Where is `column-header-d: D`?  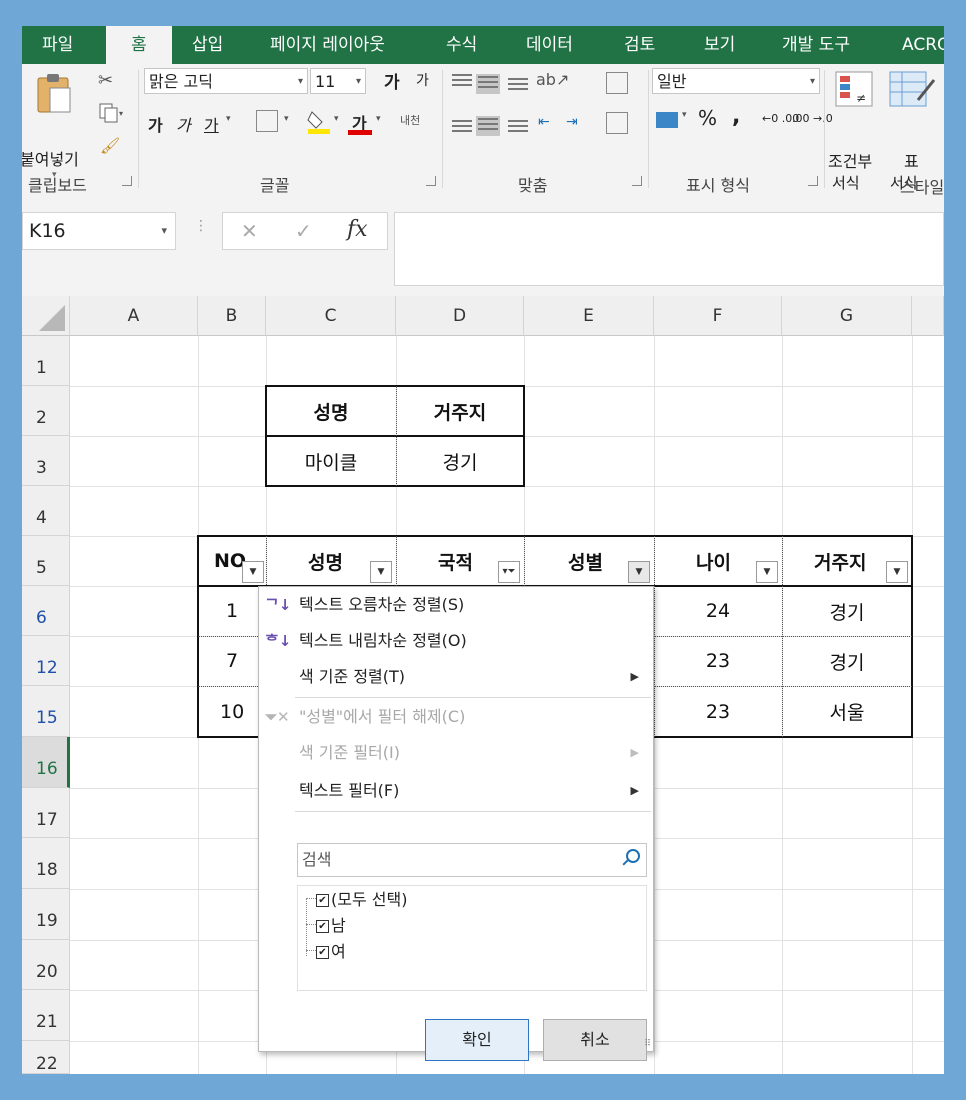 column-header-d: D is located at coordinates (460, 316).